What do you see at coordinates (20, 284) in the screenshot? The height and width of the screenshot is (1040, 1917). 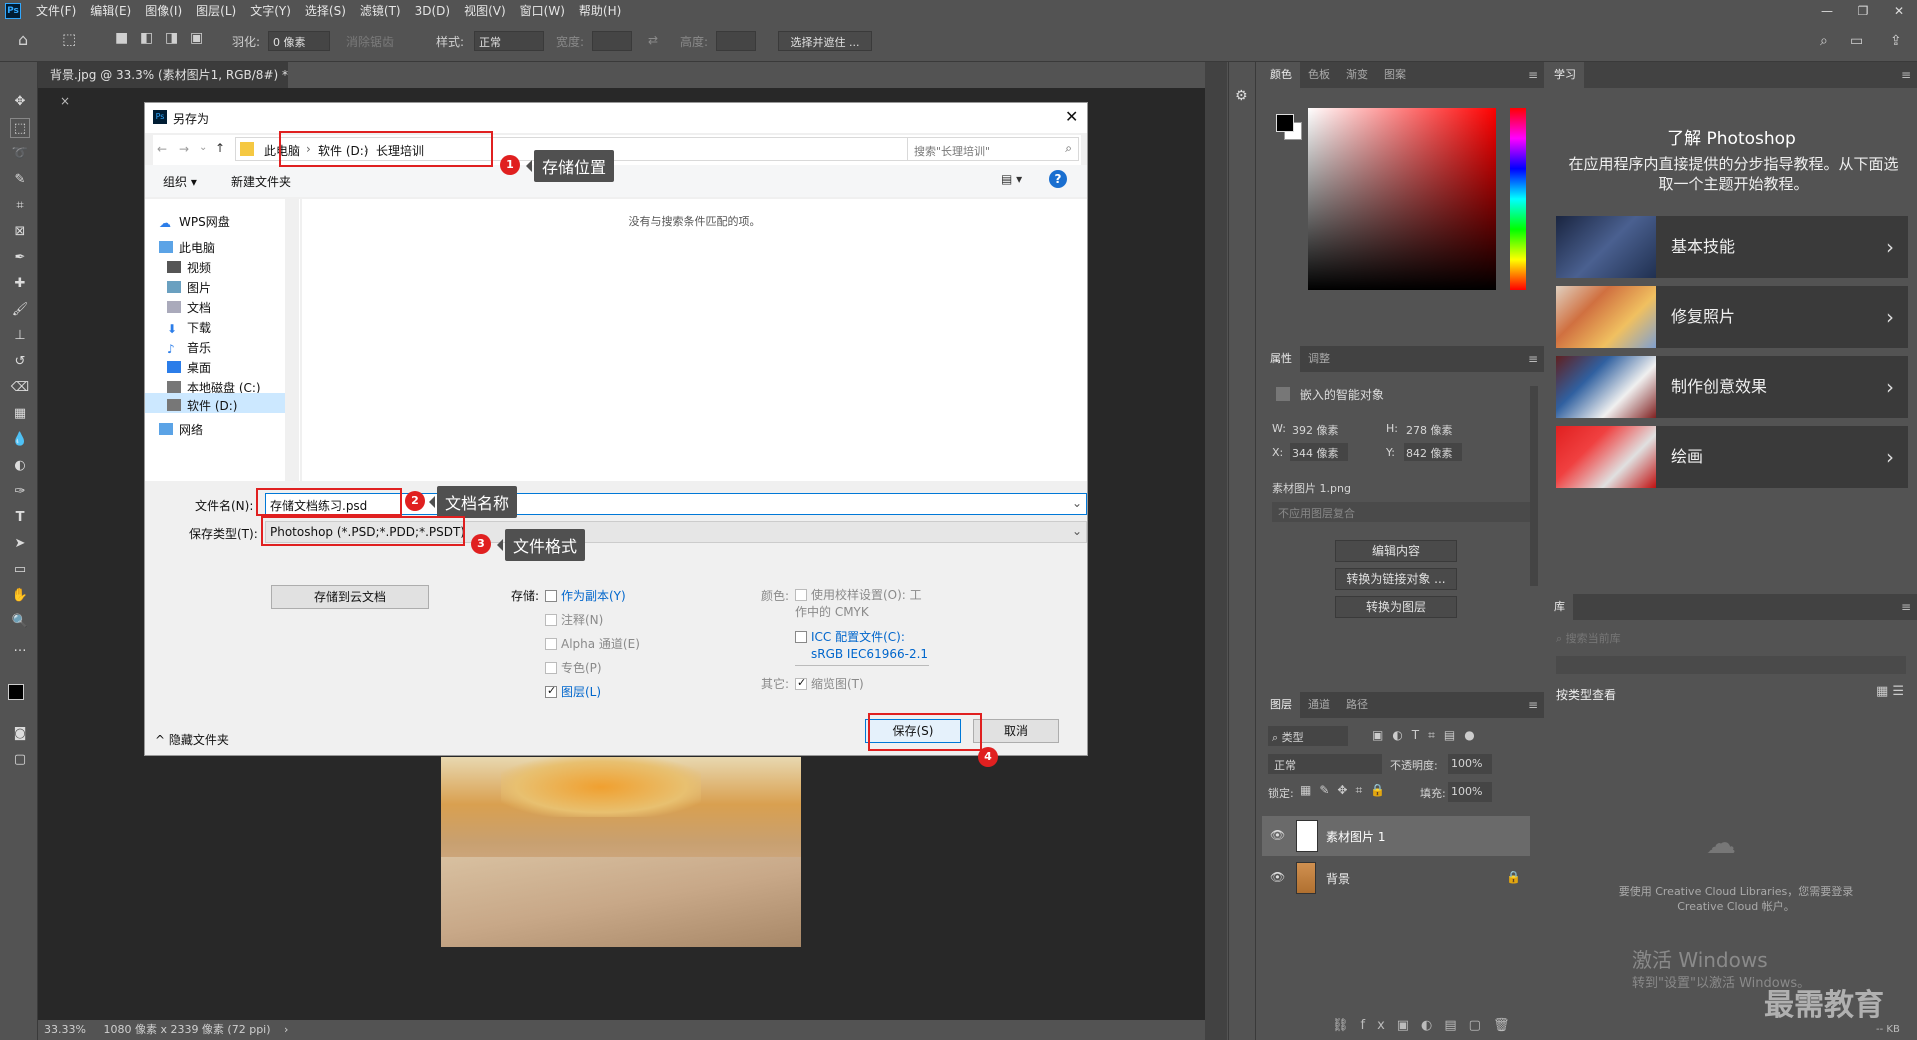 I see `healing-brush-icon: ✚` at bounding box center [20, 284].